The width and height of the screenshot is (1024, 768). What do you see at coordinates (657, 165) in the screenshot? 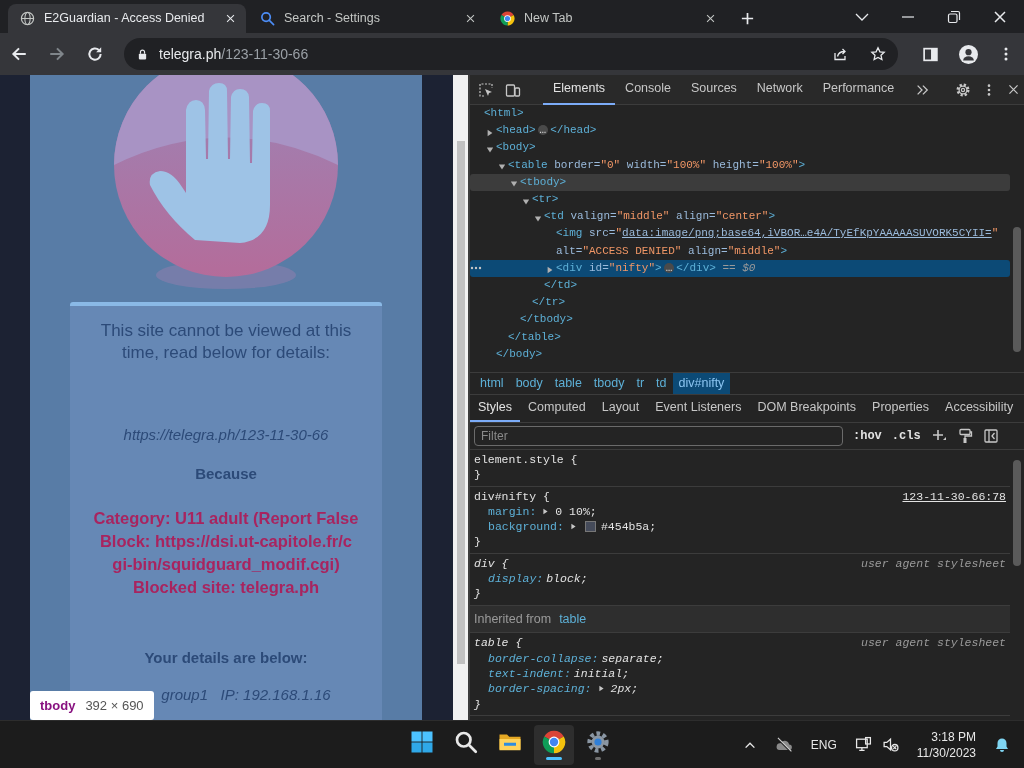
I see `code-line: <table border="0" width="100%" height="100%">` at bounding box center [657, 165].